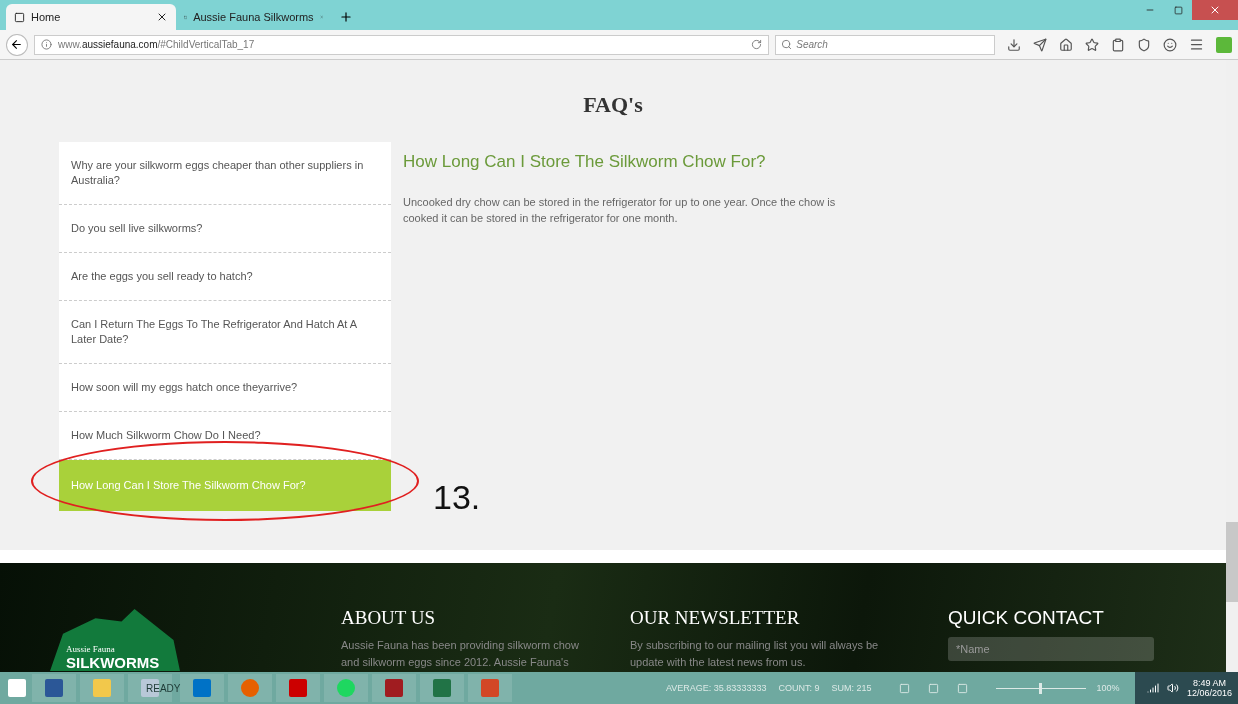 This screenshot has height=704, width=1238. I want to click on answer-title: How Long Can I Store The Silkworm Chow For?, so click(585, 162).